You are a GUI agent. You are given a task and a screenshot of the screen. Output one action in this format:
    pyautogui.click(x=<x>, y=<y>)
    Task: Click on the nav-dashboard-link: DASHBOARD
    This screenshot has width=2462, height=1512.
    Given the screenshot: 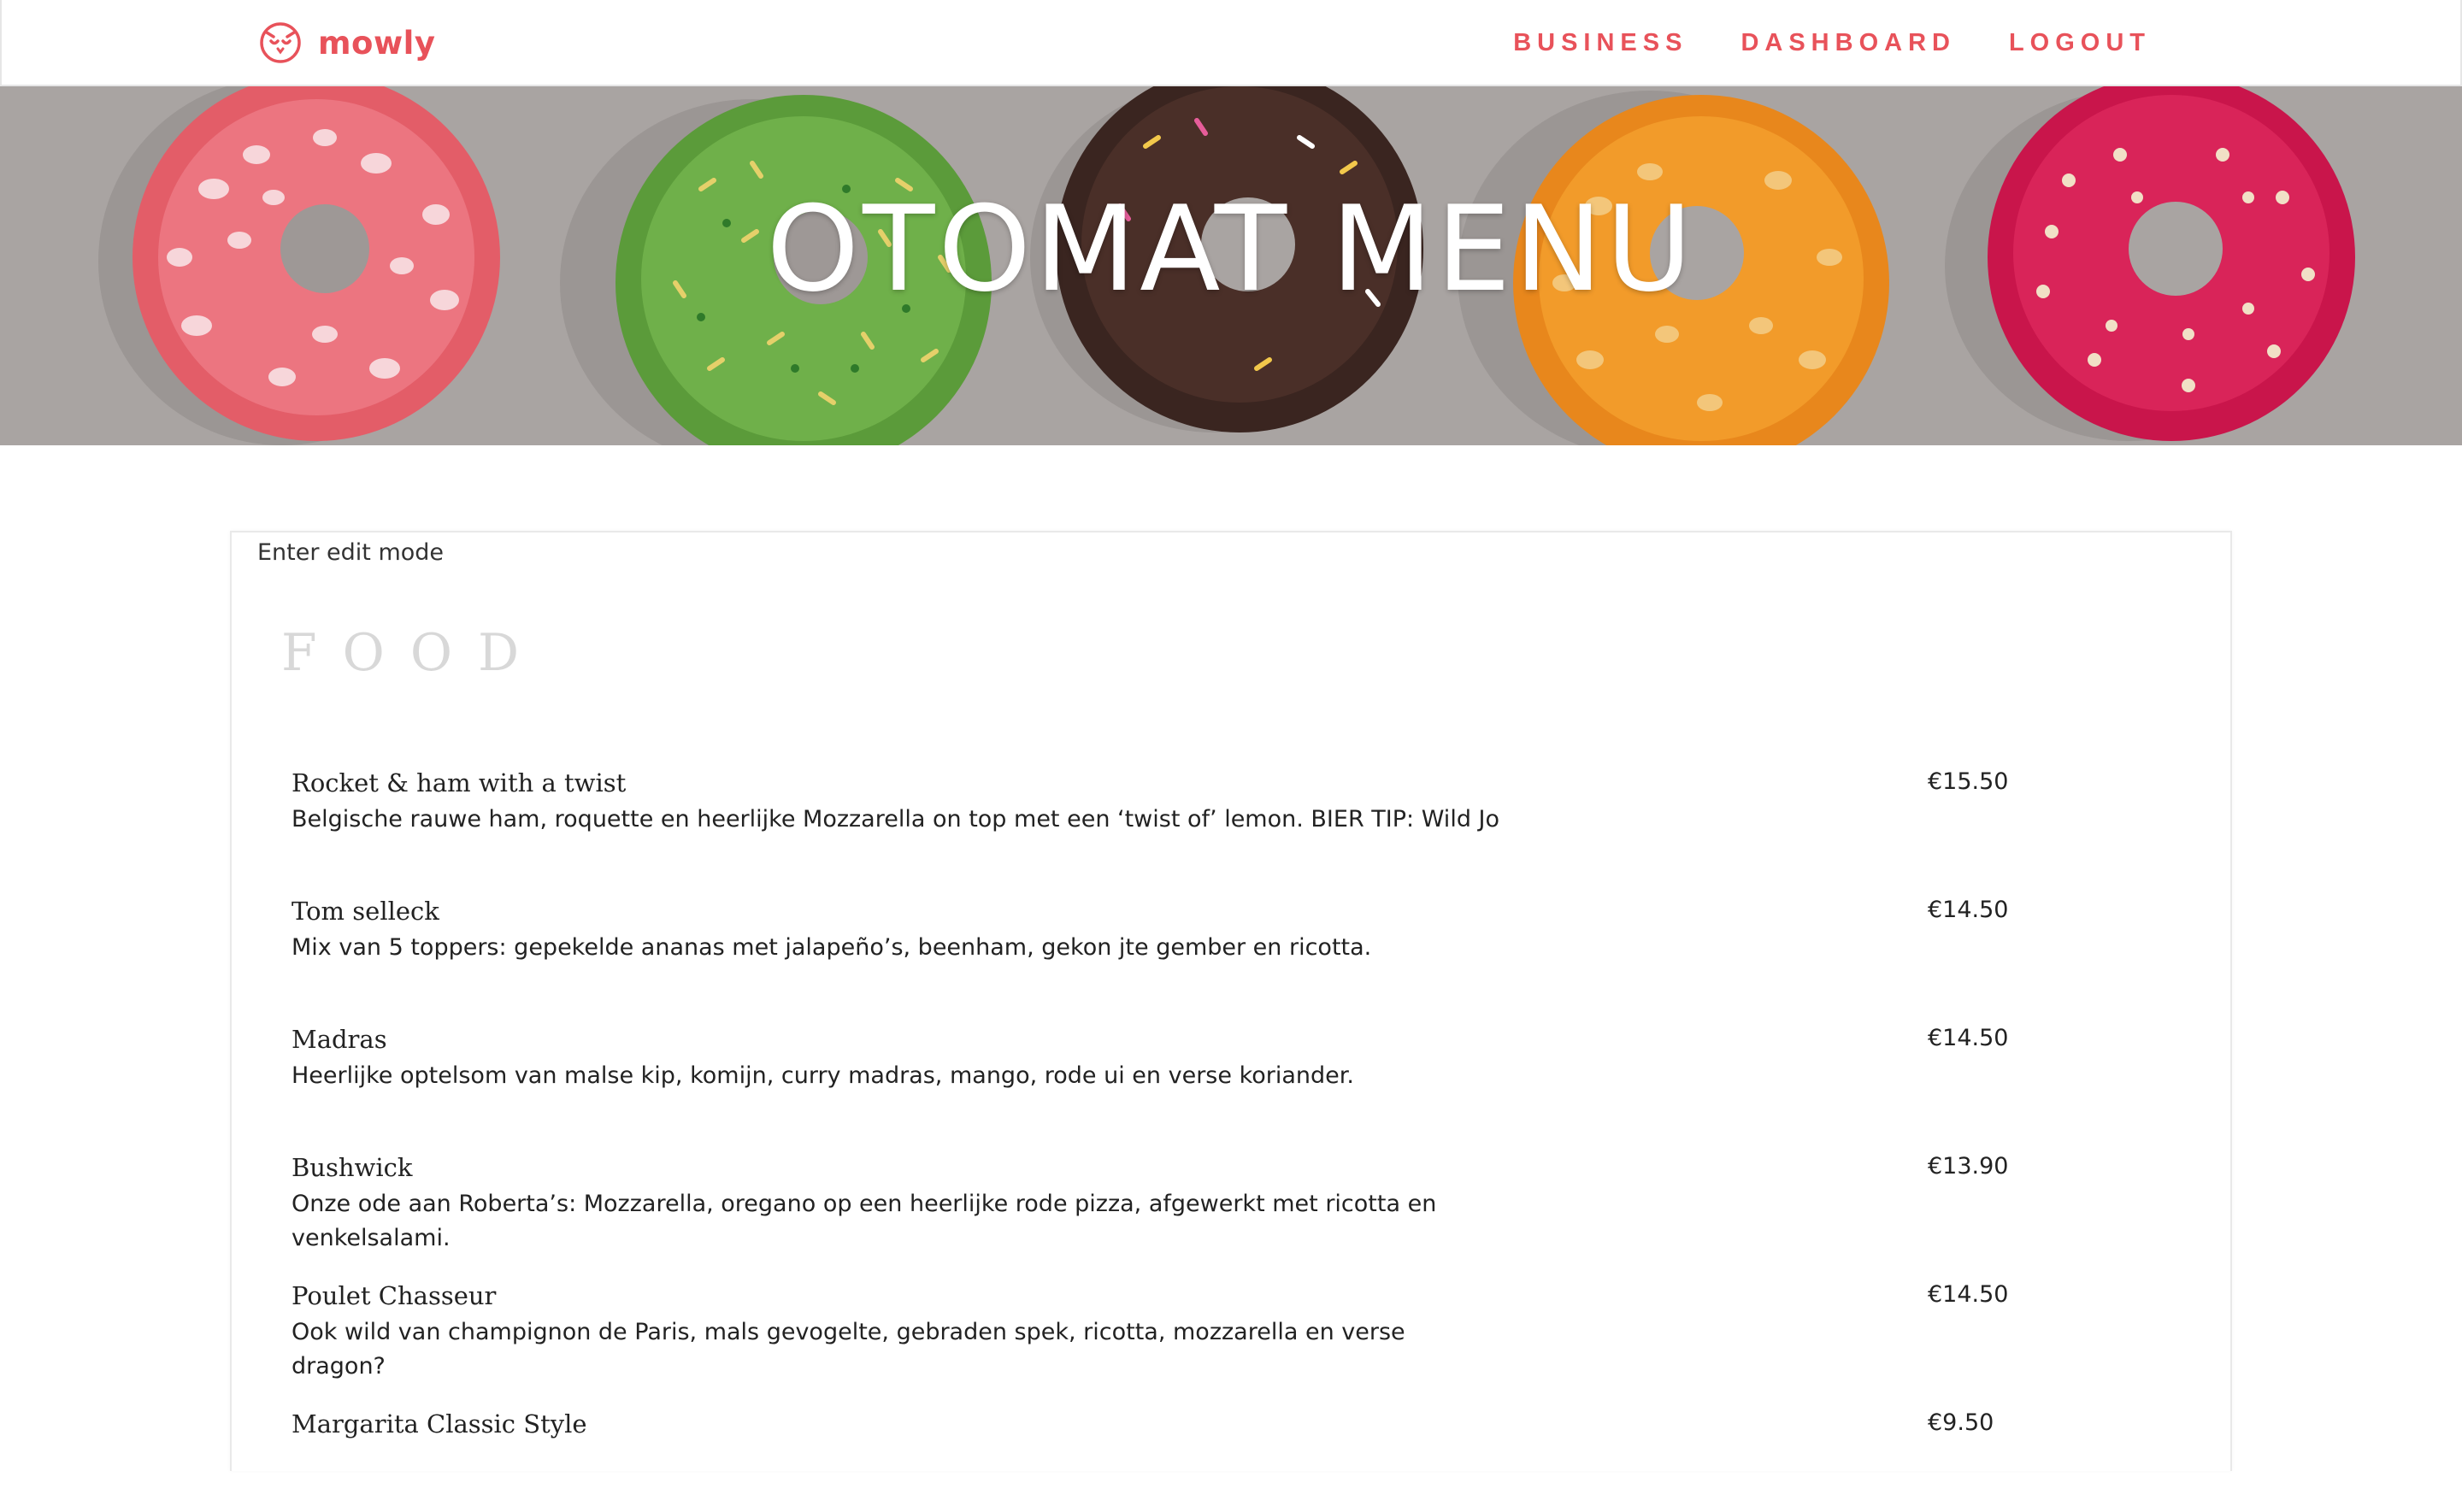 What is the action you would take?
    pyautogui.click(x=1848, y=43)
    